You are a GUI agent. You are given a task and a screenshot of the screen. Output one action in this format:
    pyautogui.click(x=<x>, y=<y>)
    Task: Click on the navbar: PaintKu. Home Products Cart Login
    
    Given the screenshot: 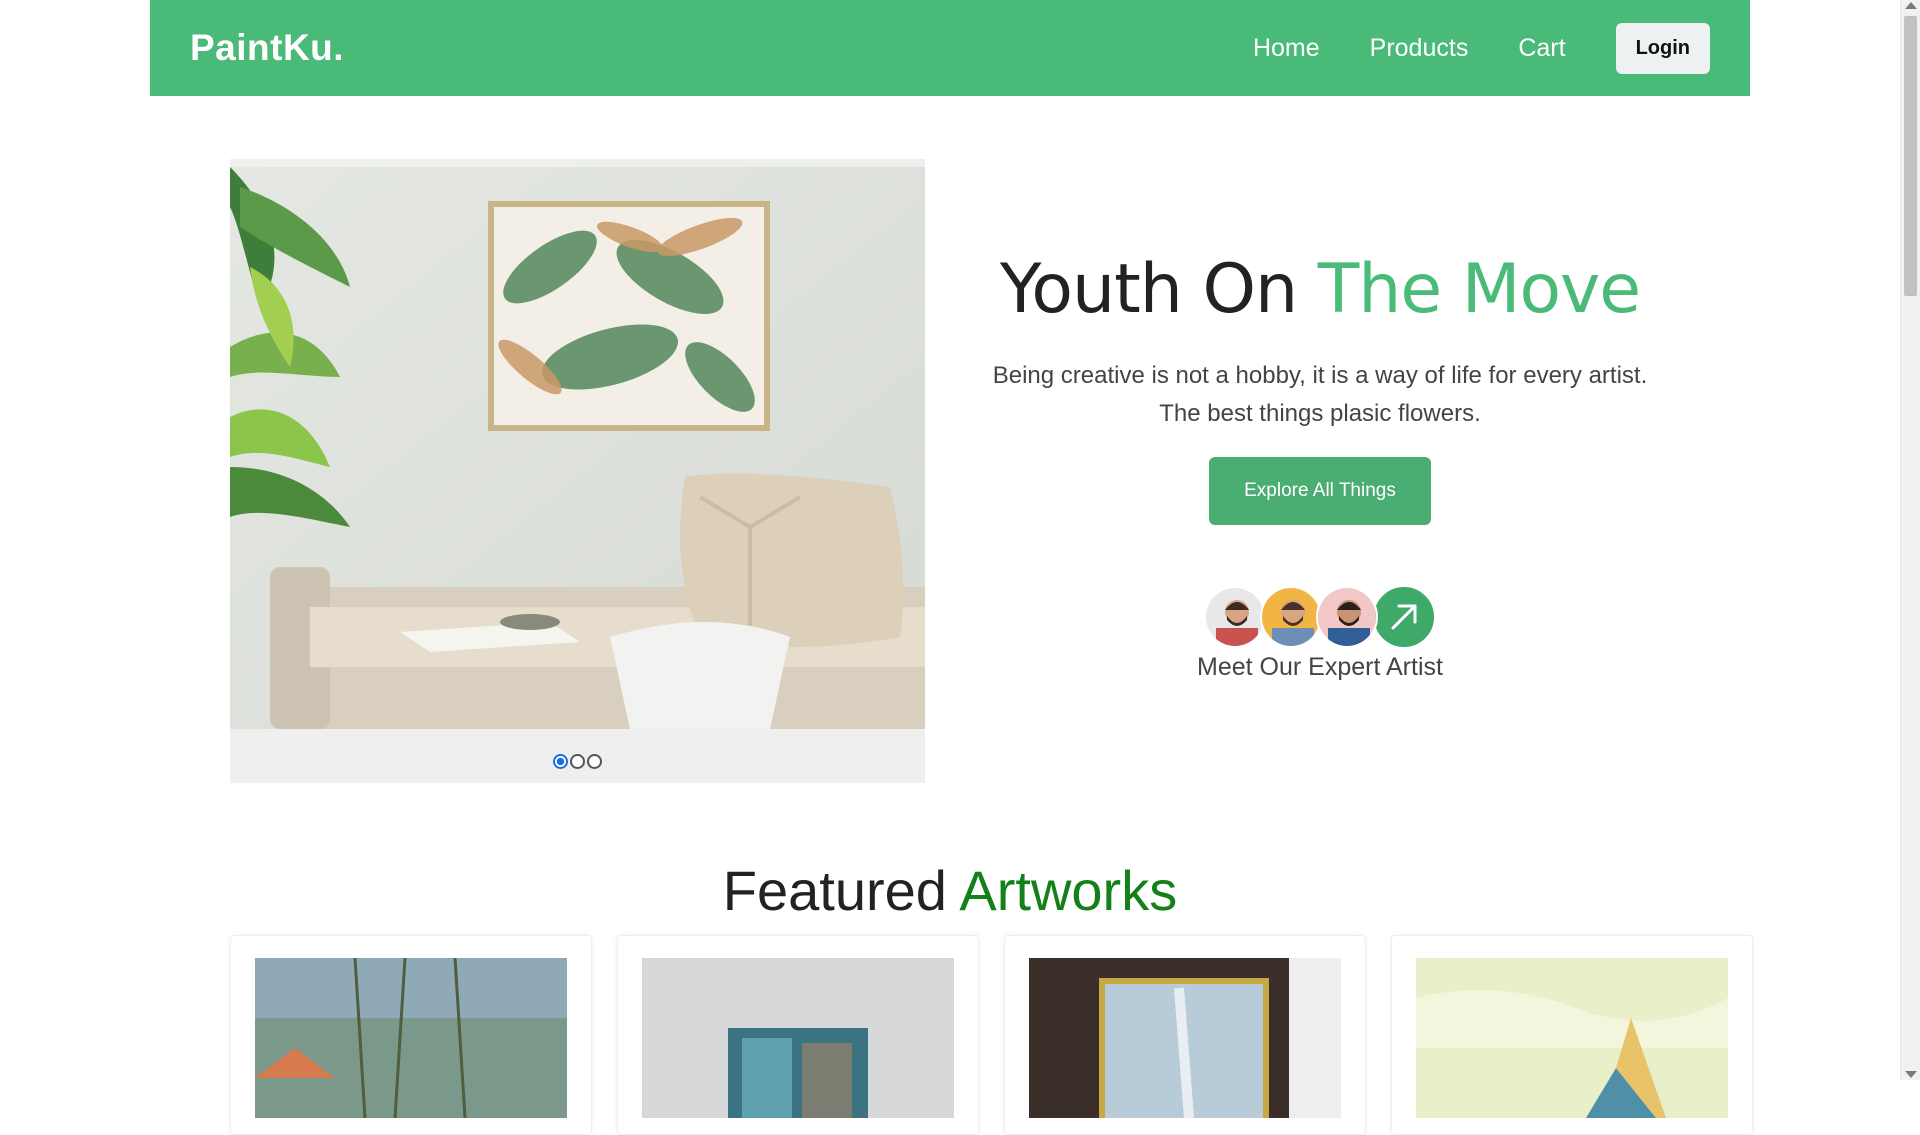 What is the action you would take?
    pyautogui.click(x=950, y=48)
    